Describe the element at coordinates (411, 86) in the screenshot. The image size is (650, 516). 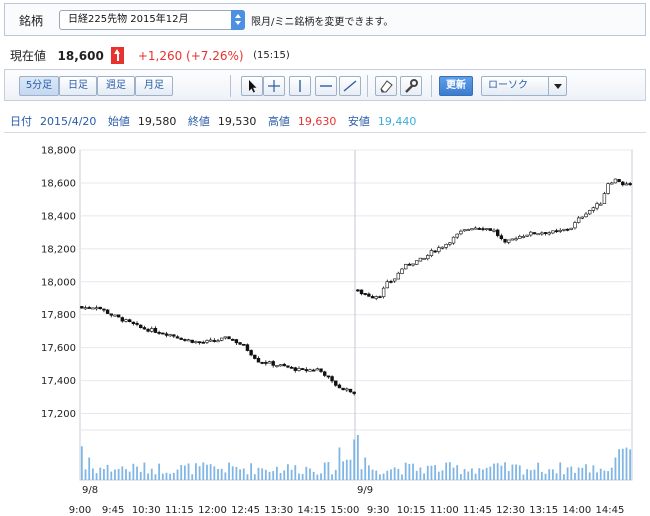
I see `settings-wrench-icon` at that location.